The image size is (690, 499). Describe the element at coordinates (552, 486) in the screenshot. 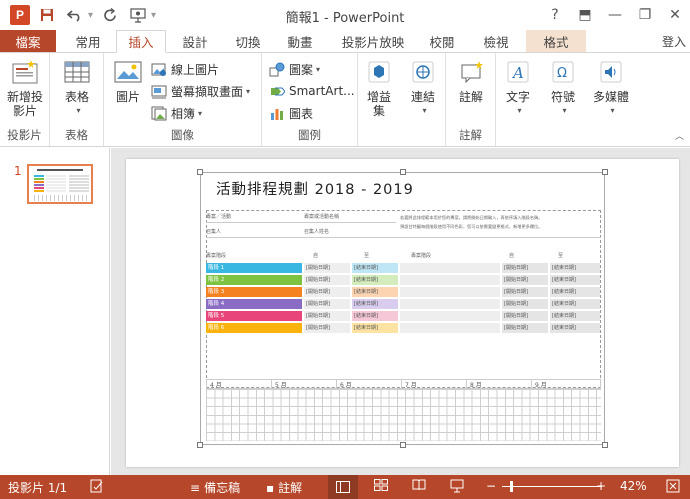

I see `zoom-slider` at that location.